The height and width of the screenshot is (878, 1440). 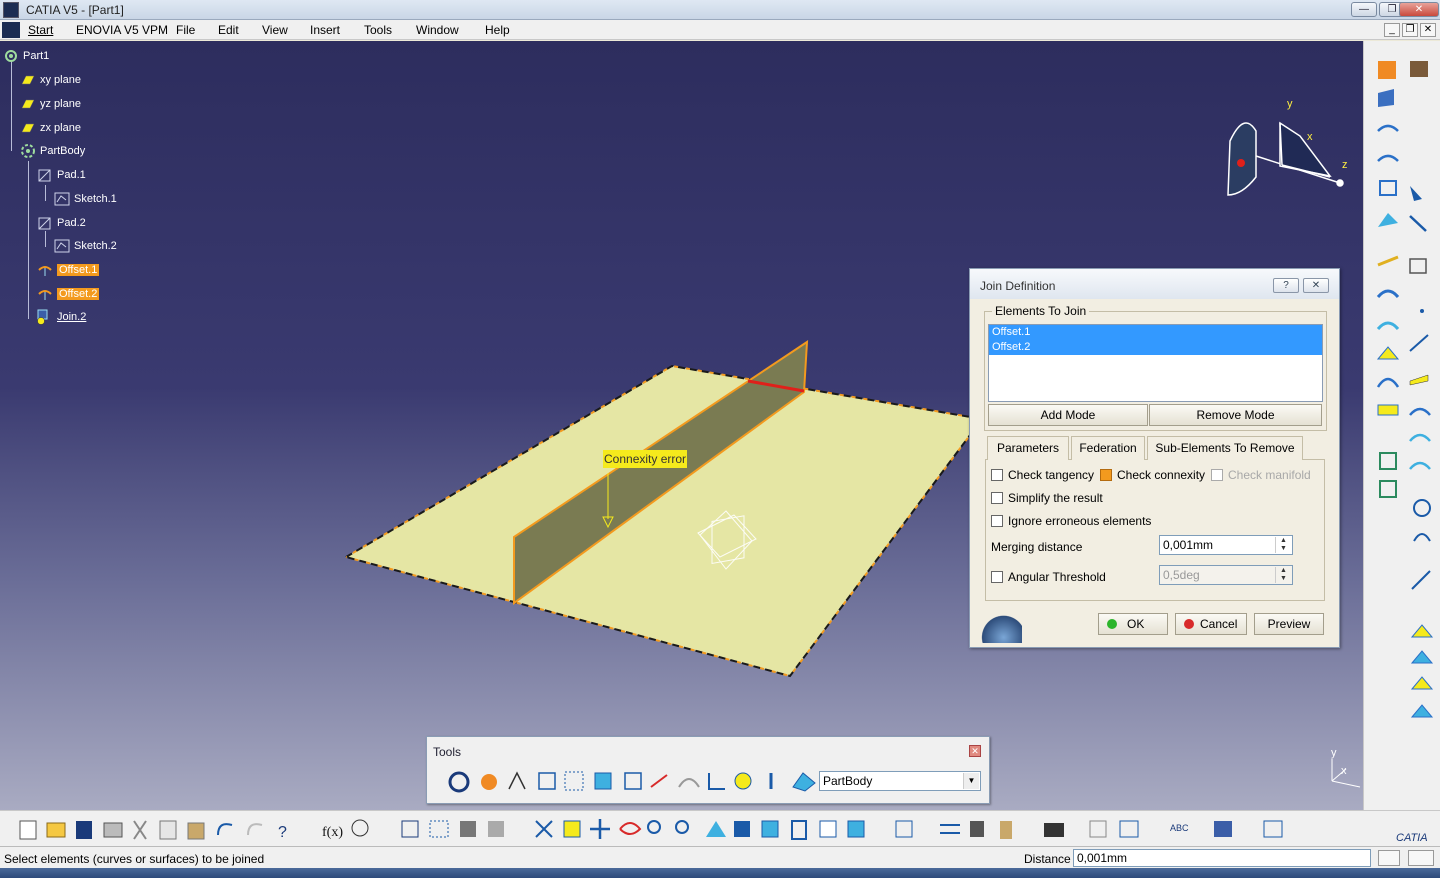 I want to click on document-icon, so click(x=11, y=30).